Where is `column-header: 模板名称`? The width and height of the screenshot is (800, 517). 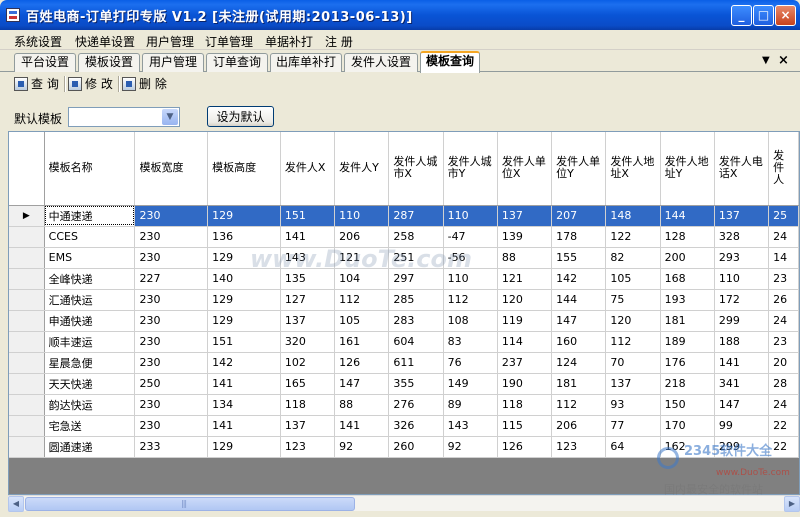
column-header: 模板名称 is located at coordinates (90, 169).